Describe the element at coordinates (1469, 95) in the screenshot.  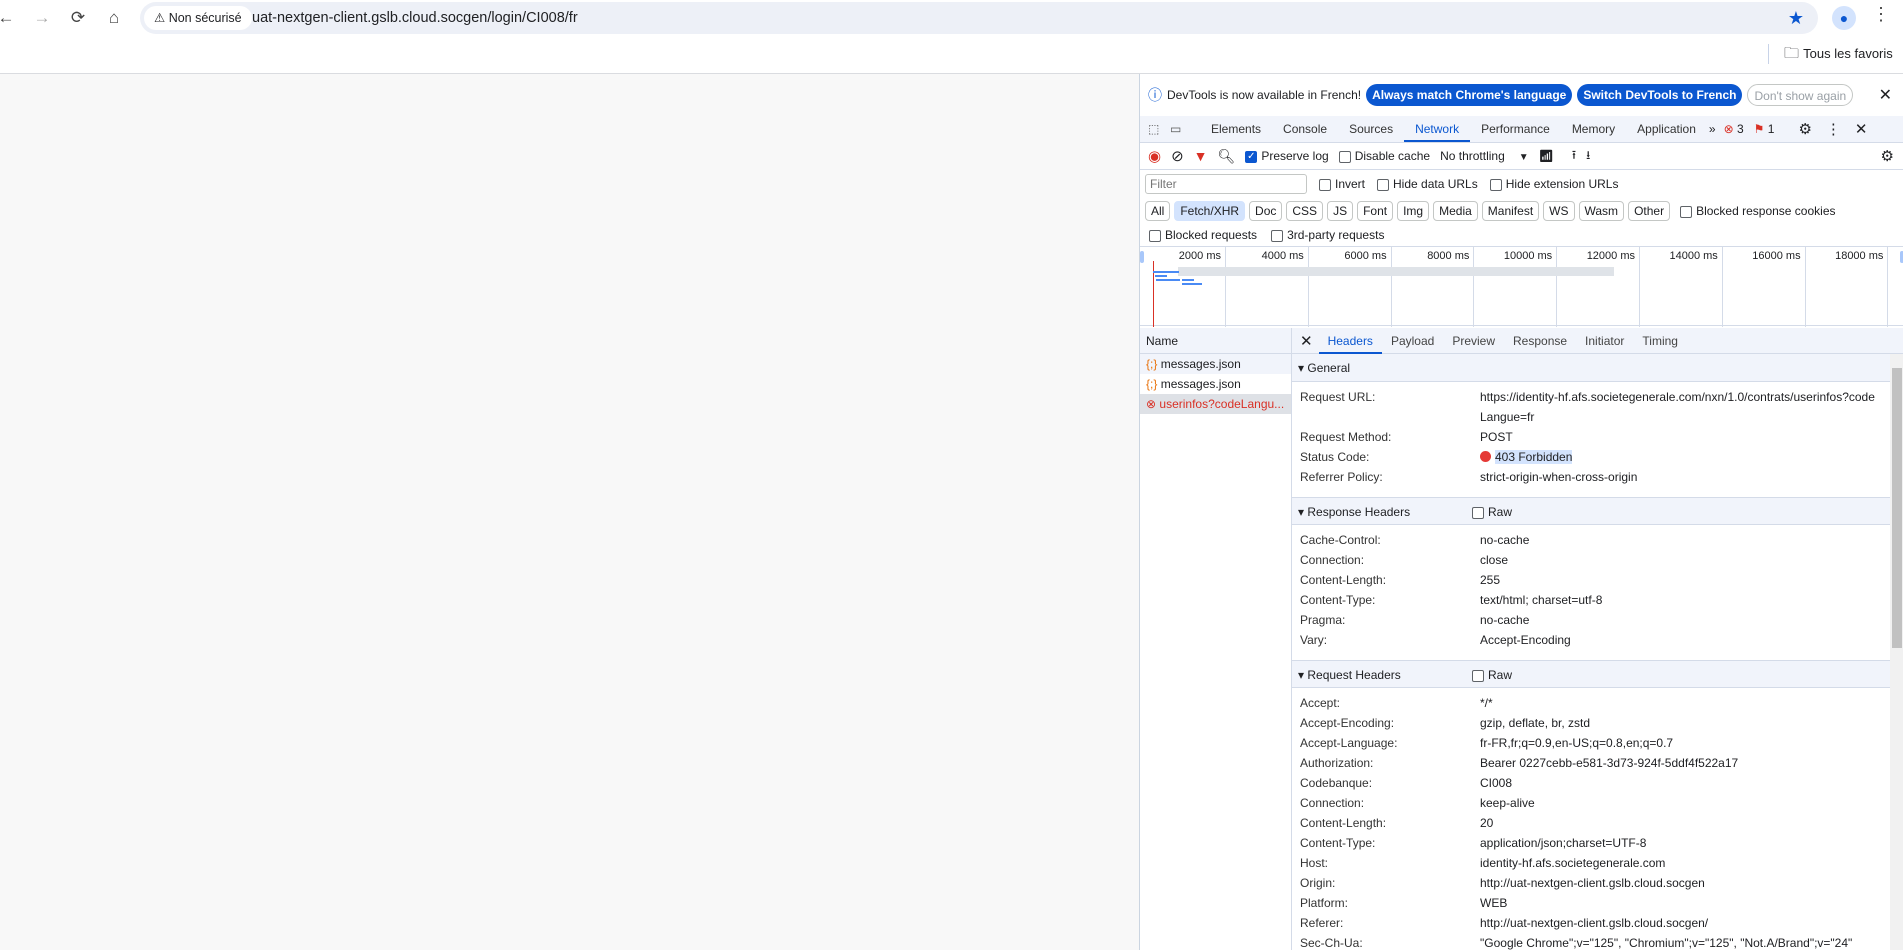
I see `match-language-button: Always match Chrome's language` at that location.